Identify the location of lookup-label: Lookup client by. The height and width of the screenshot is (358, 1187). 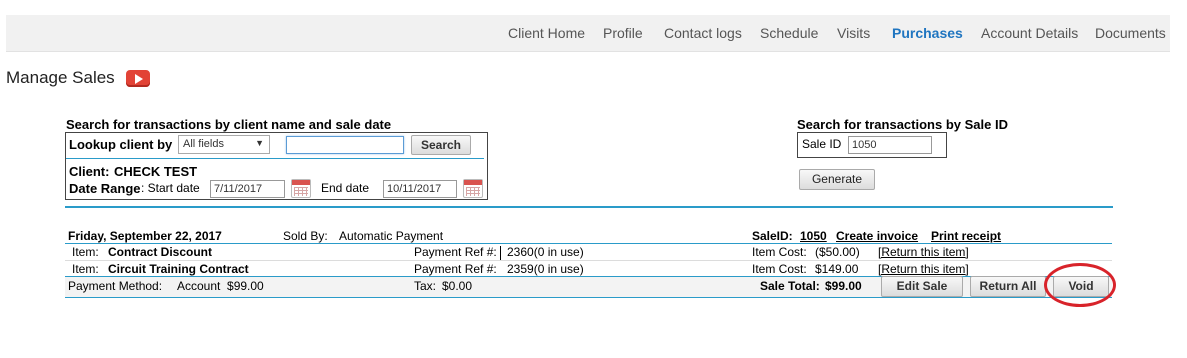
(121, 144).